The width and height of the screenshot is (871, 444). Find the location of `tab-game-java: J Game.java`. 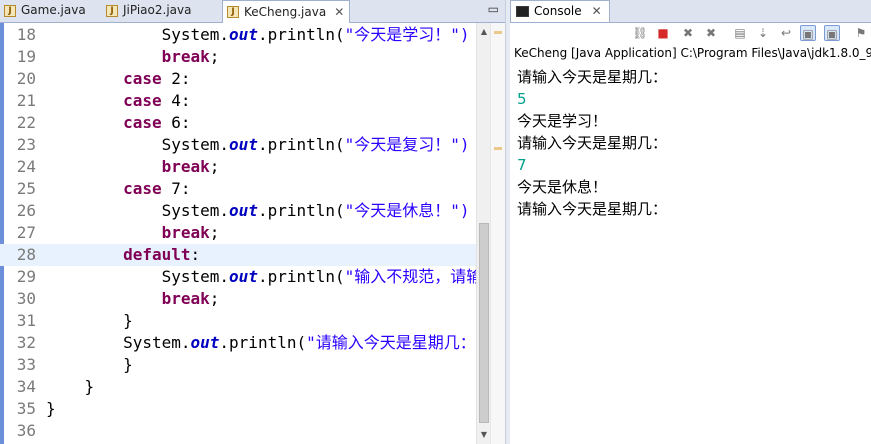

tab-game-java: J Game.java is located at coordinates (50, 10).